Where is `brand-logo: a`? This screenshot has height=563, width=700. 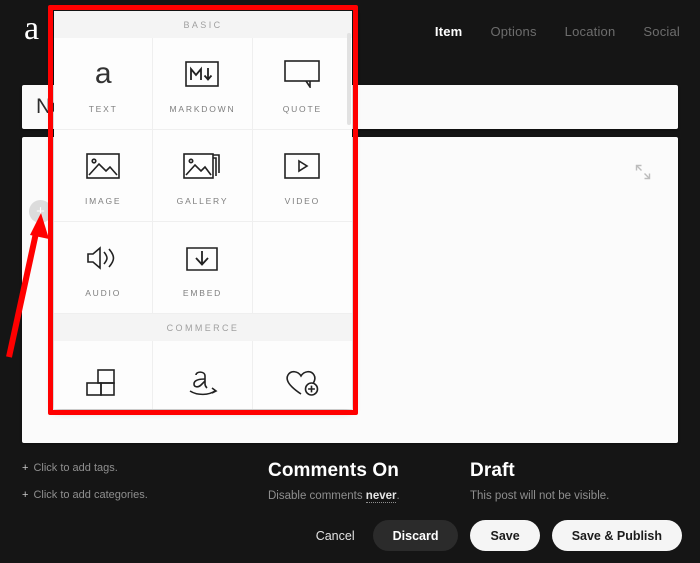 brand-logo: a is located at coordinates (31, 29).